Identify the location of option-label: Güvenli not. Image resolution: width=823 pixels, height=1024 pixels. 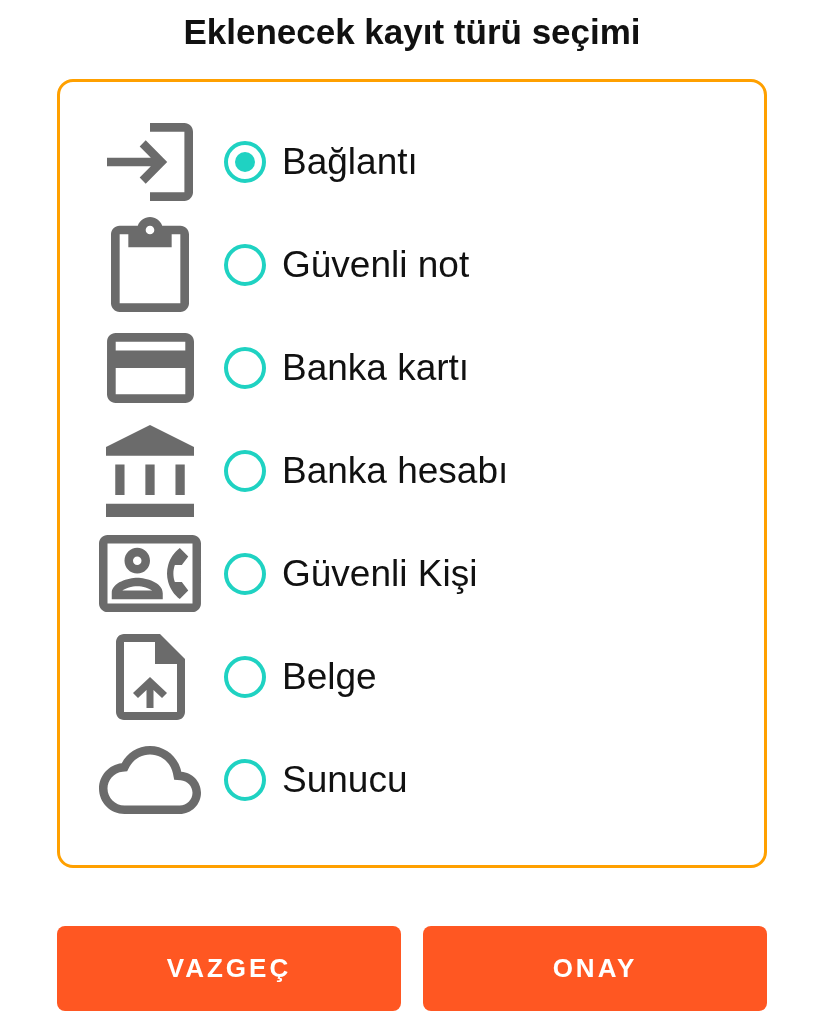
(376, 264).